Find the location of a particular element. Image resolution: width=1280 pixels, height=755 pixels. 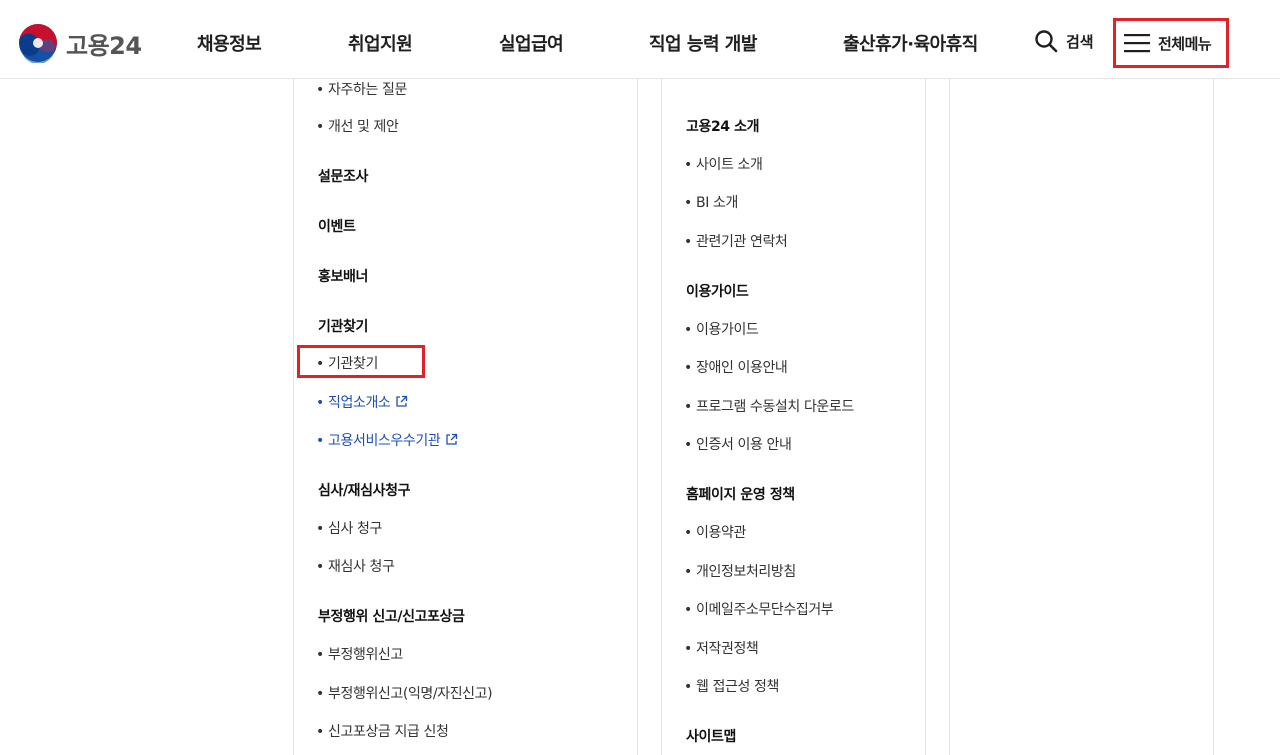

menu-program-download: • 프로그램 수동설치 다운로드 is located at coordinates (769, 406).